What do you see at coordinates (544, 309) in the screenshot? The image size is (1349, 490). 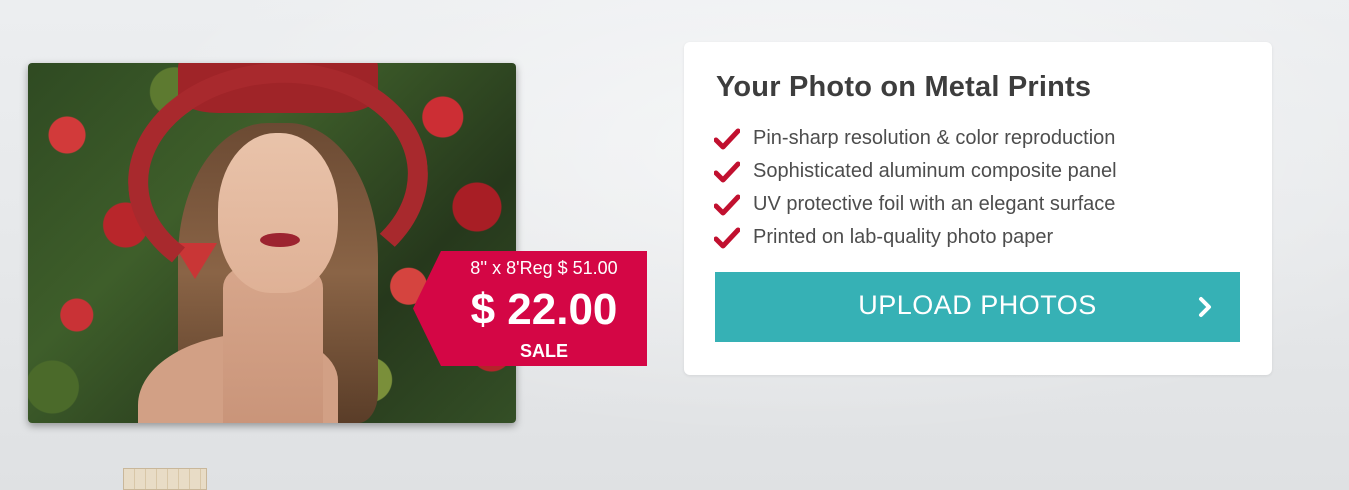 I see `sale-price: $ 22.00` at bounding box center [544, 309].